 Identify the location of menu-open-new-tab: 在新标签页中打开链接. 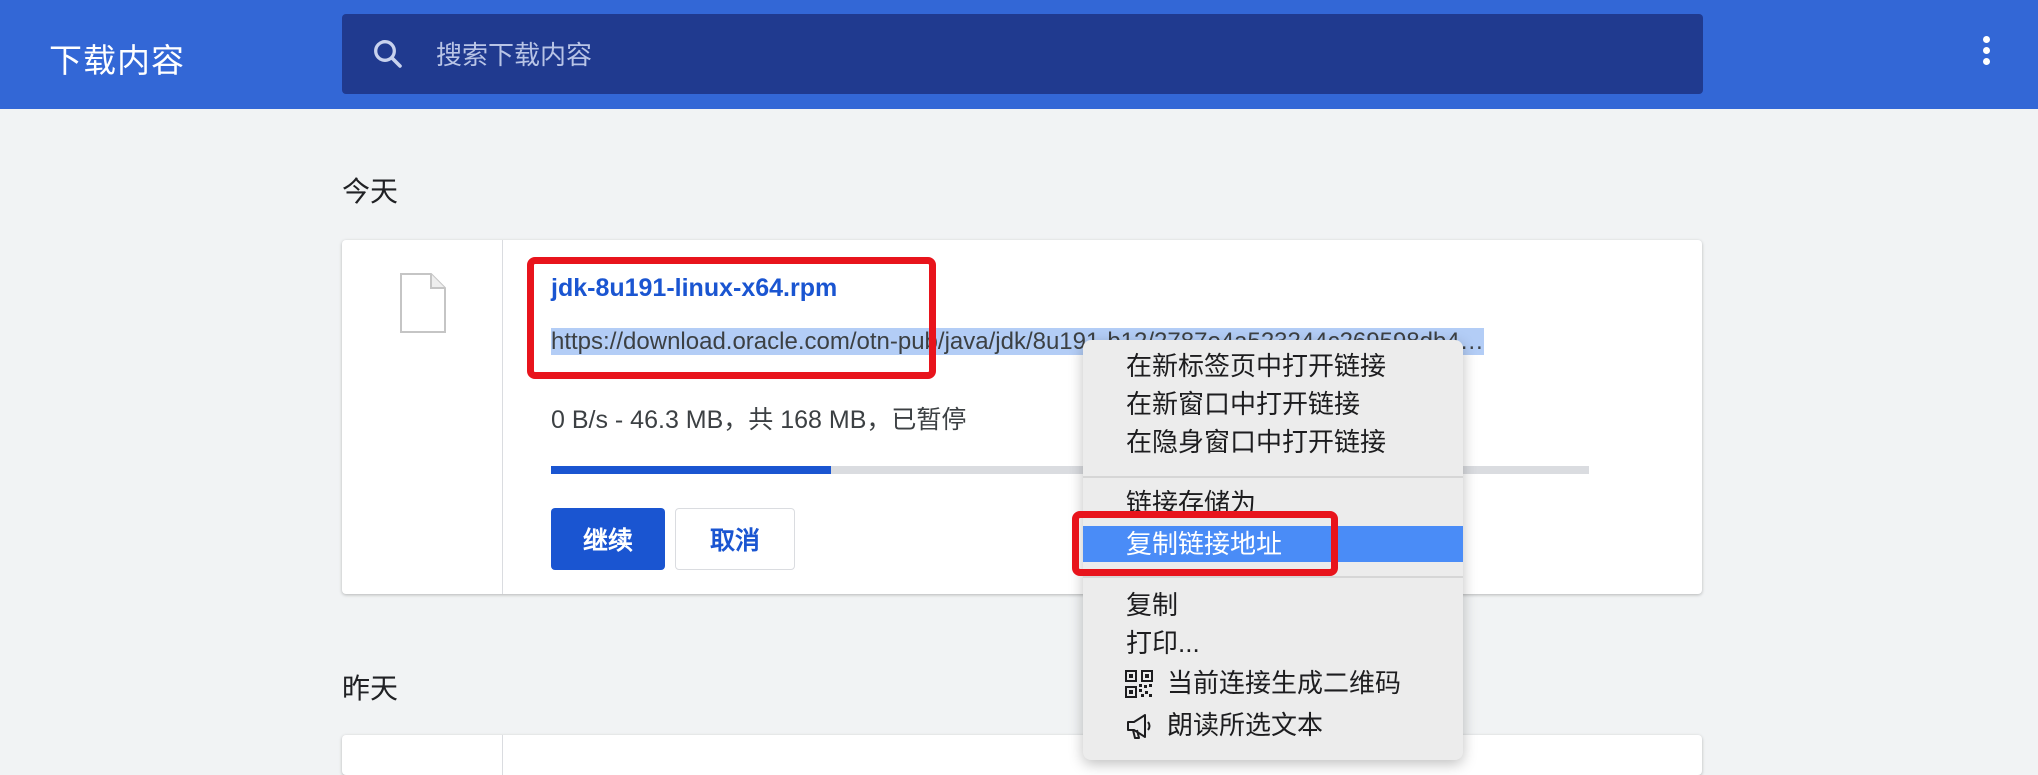
(1273, 366).